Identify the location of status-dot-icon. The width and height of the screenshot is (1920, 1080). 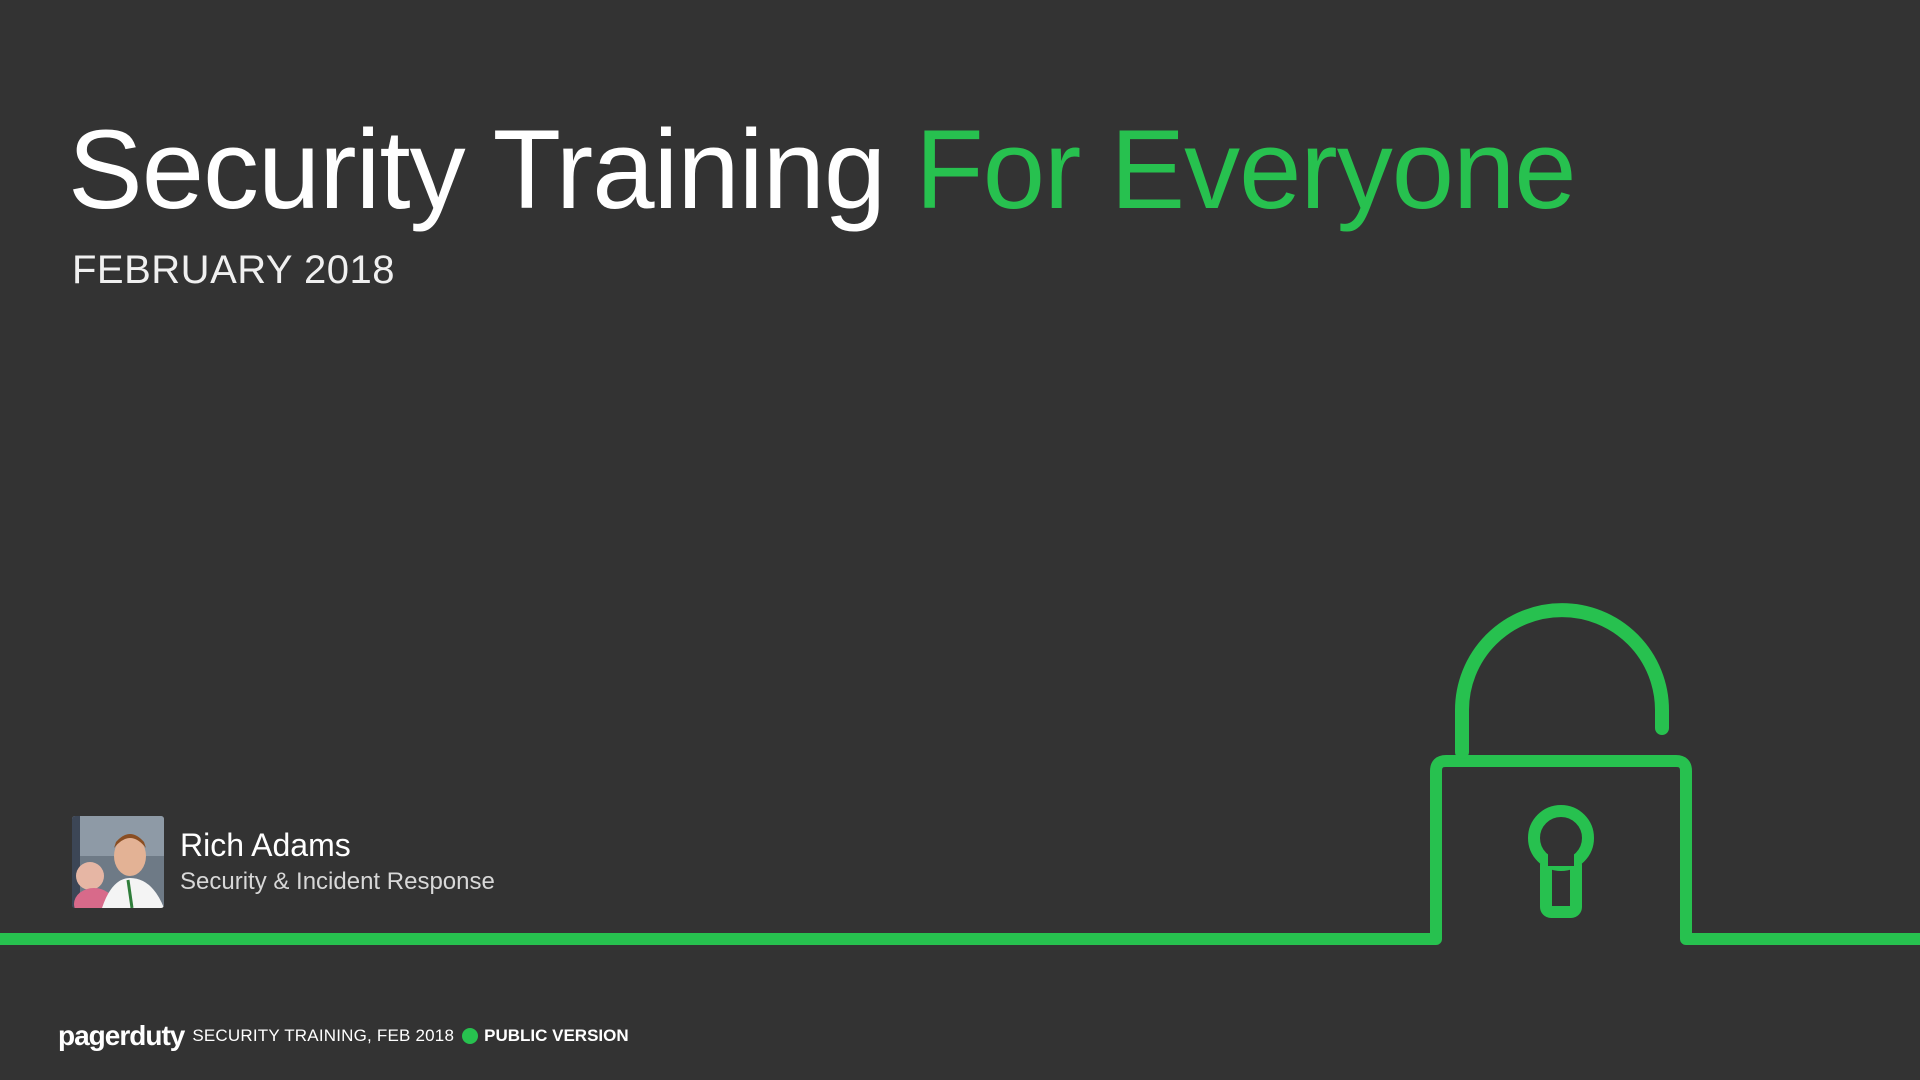
(470, 1036).